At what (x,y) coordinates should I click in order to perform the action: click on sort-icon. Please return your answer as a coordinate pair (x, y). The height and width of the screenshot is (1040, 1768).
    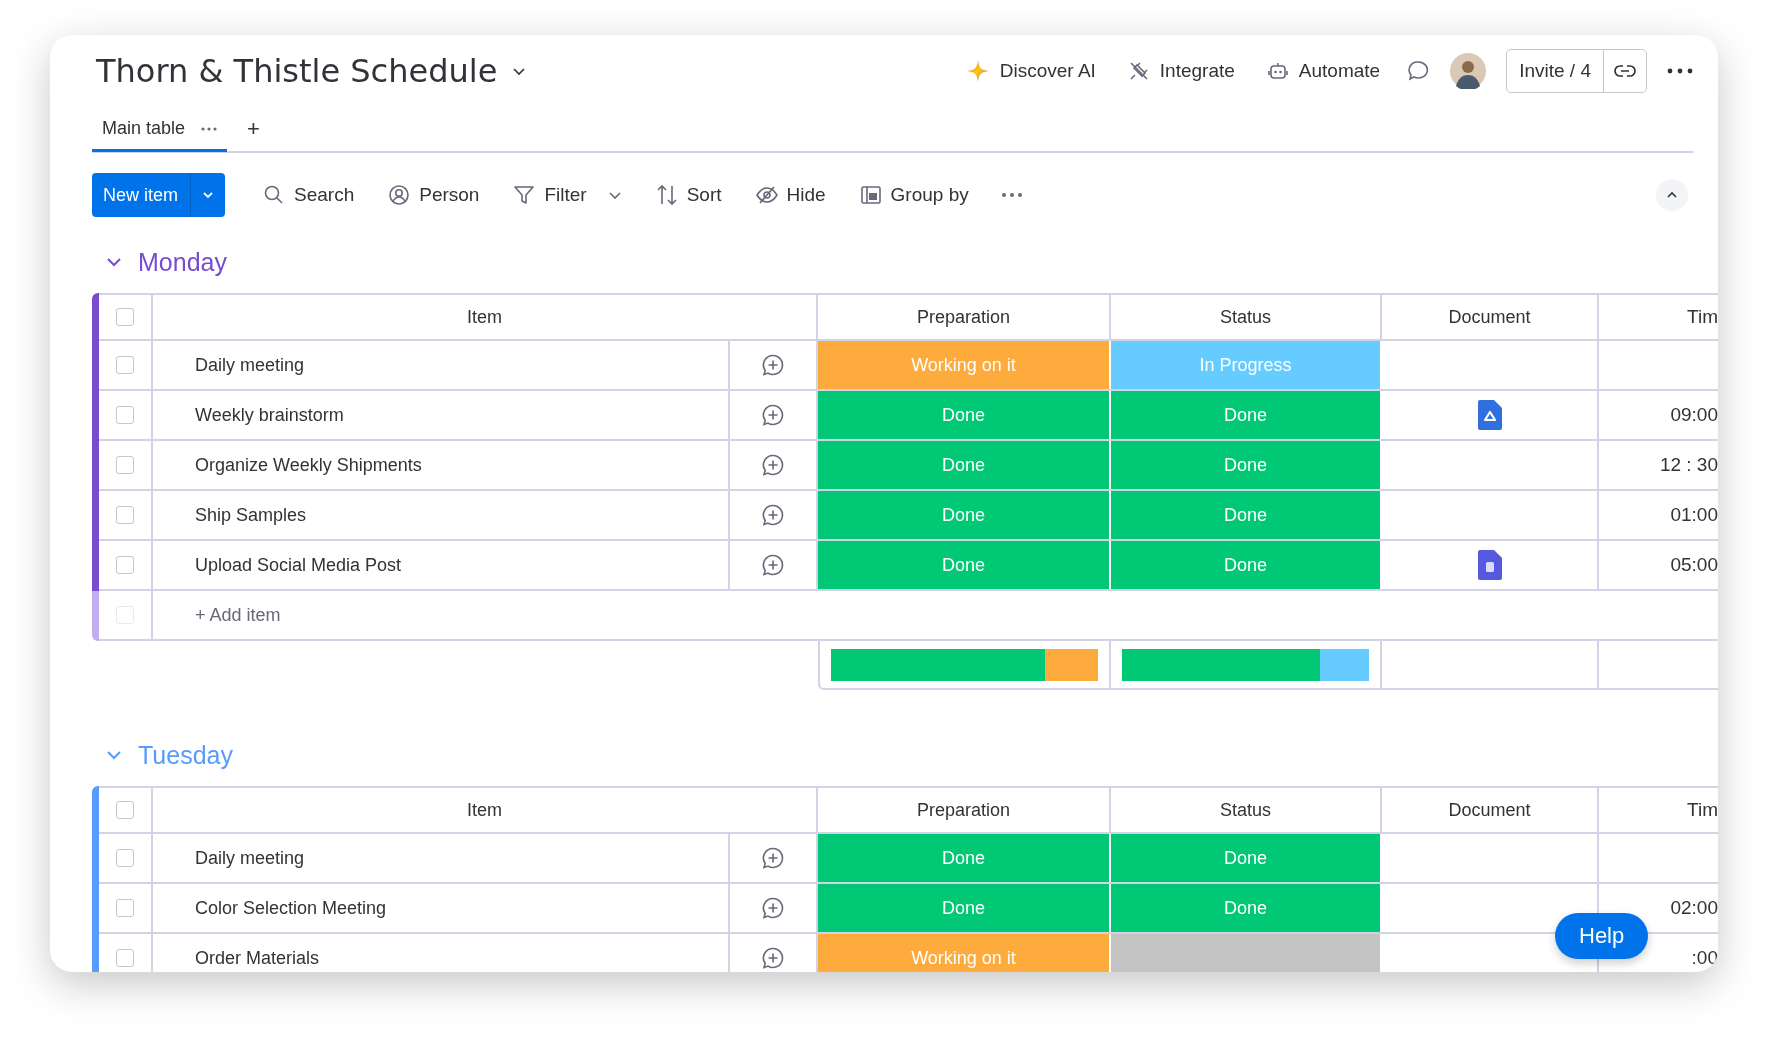
    Looking at the image, I should click on (666, 195).